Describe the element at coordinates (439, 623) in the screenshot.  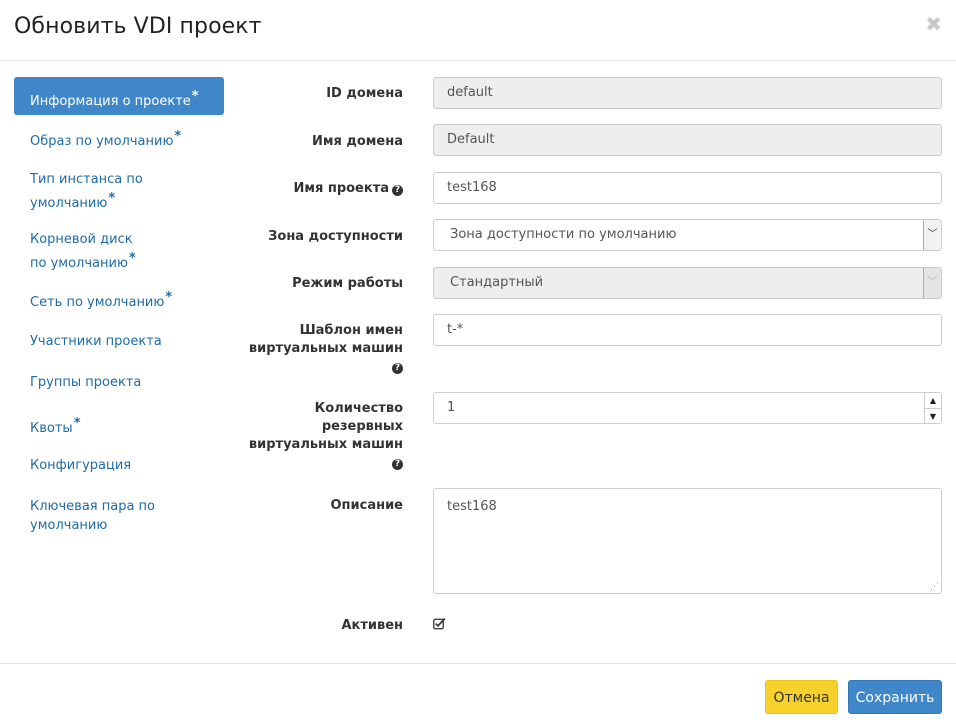
I see `active-checkbox` at that location.